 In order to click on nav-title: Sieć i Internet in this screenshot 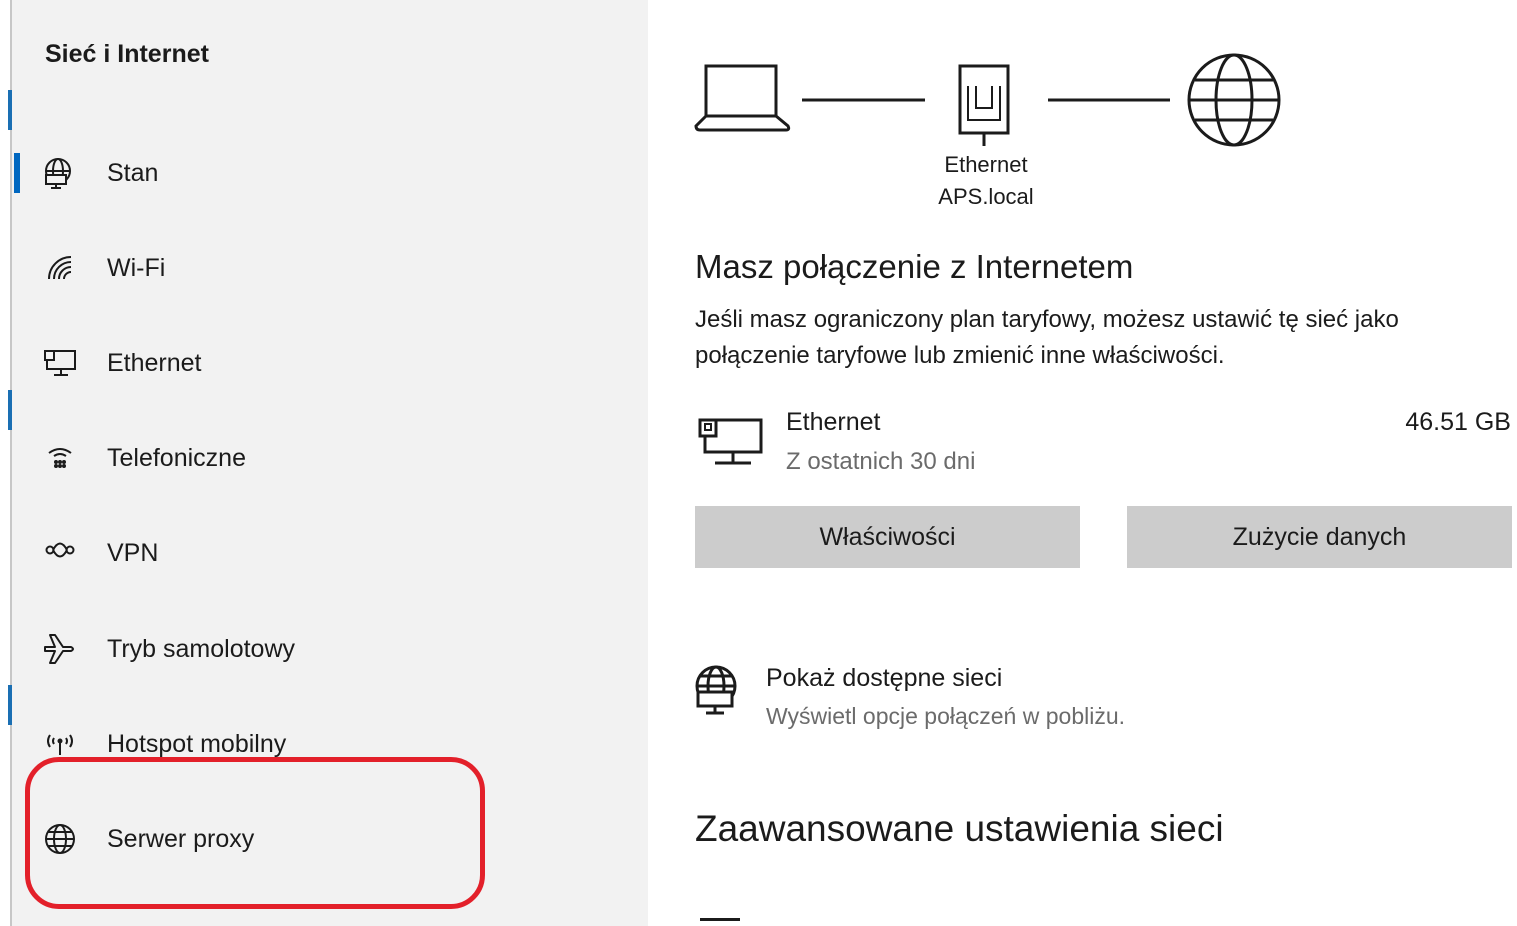, I will do `click(127, 54)`.